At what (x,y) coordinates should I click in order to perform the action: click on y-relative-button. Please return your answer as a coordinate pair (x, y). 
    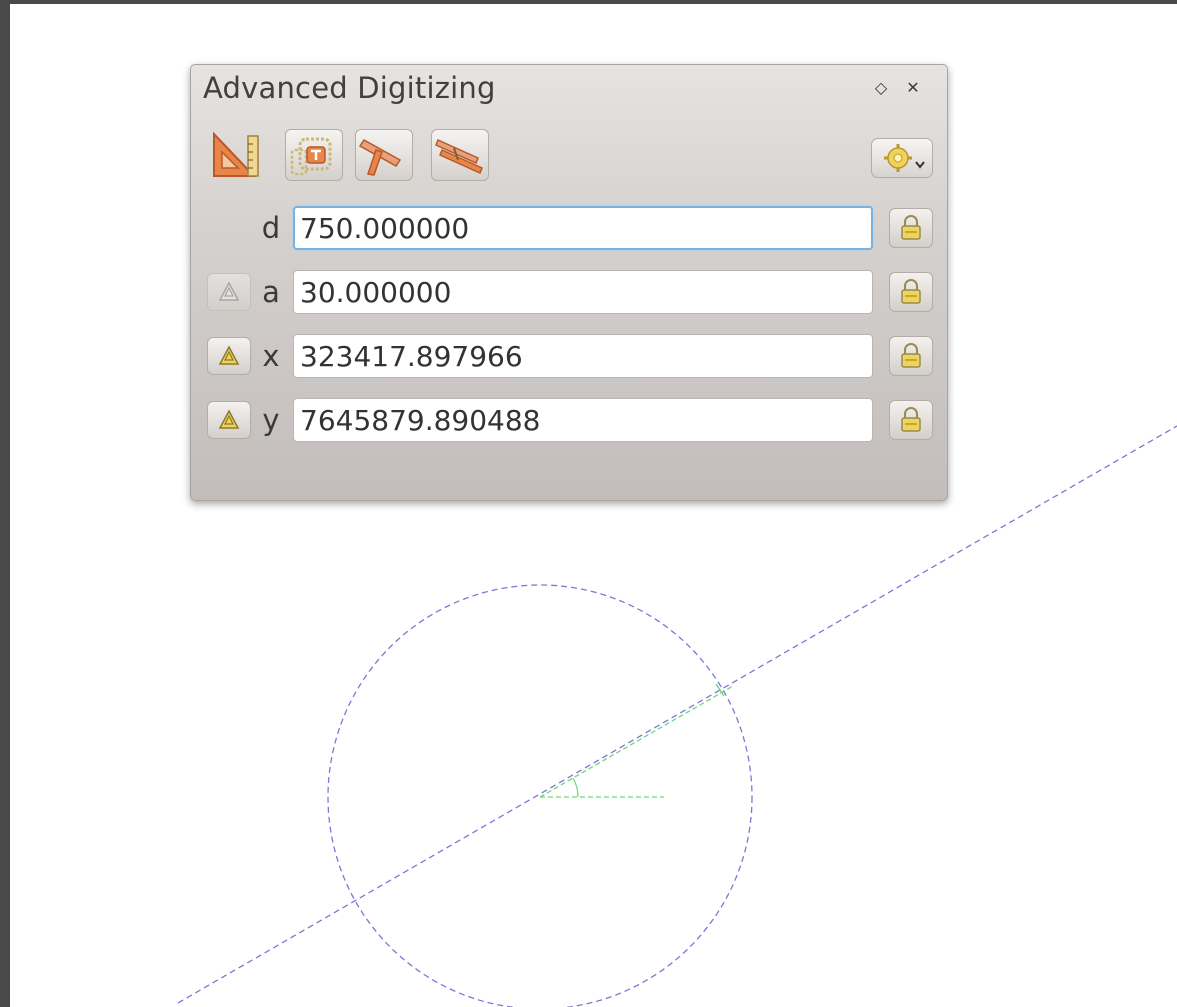
    Looking at the image, I should click on (229, 420).